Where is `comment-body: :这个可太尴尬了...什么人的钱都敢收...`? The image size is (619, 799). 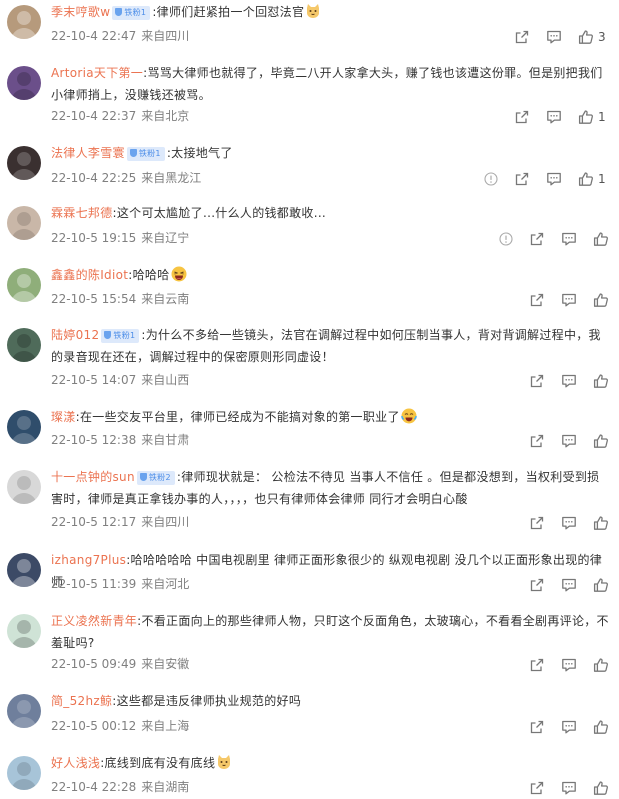
comment-body: :这个可太尴尬了...什么人的钱都敢收... is located at coordinates (219, 213).